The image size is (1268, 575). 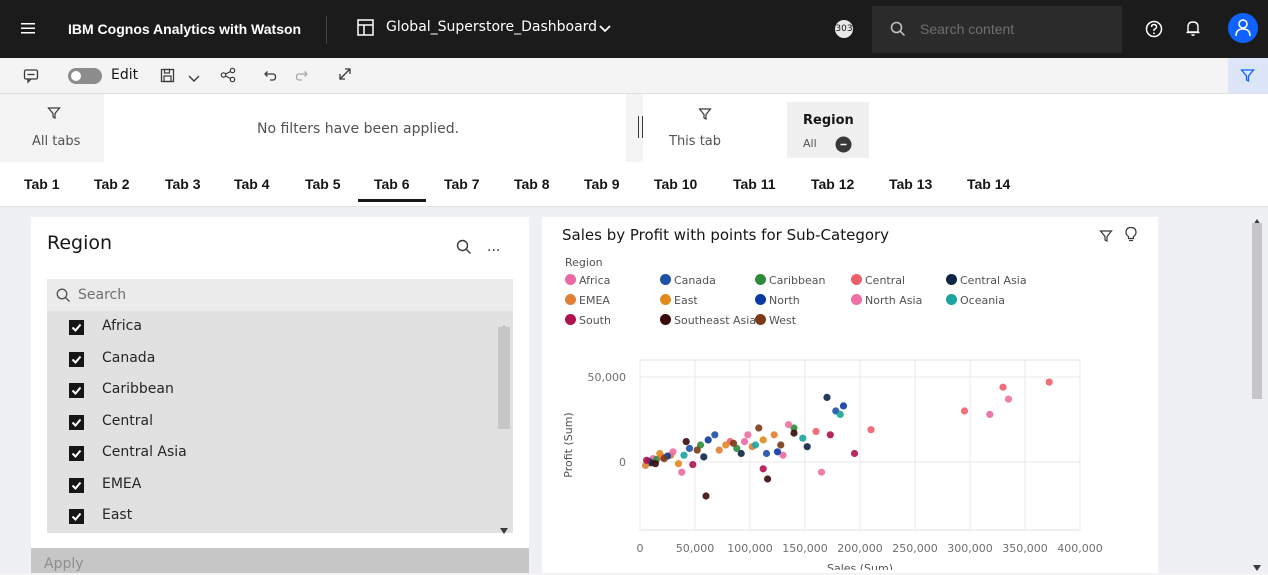 I want to click on list-scrollbar, so click(x=504, y=422).